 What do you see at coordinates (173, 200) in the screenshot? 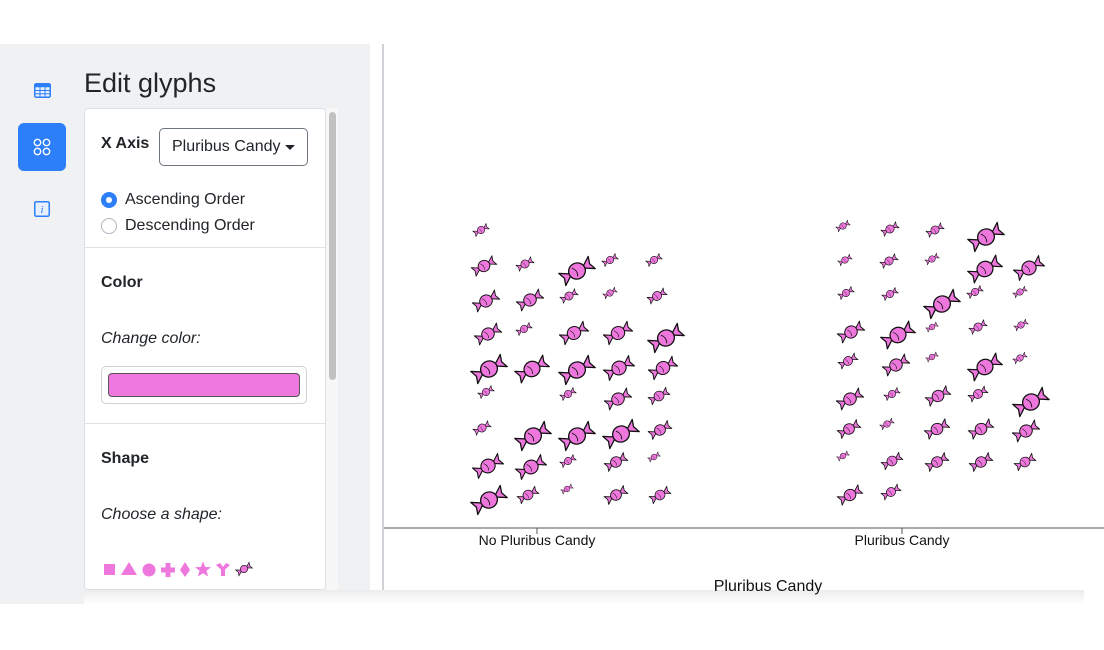
I see `ascending-order-option: Ascending Order` at bounding box center [173, 200].